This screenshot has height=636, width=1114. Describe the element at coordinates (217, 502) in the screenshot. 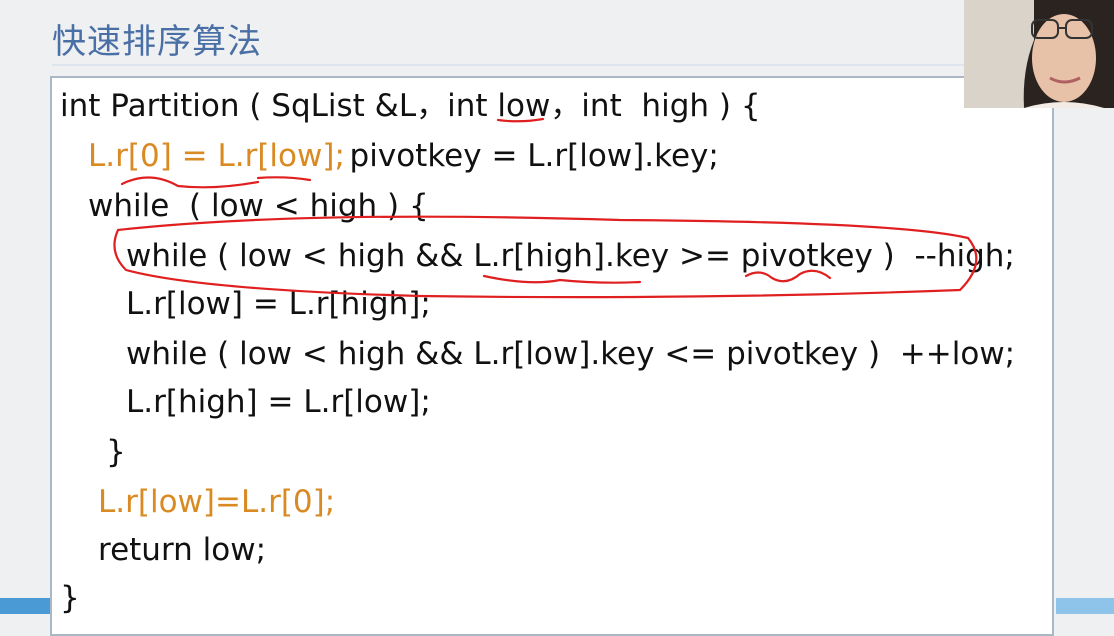

I see `code-line-9: L.r[low]=L.r[0];` at that location.